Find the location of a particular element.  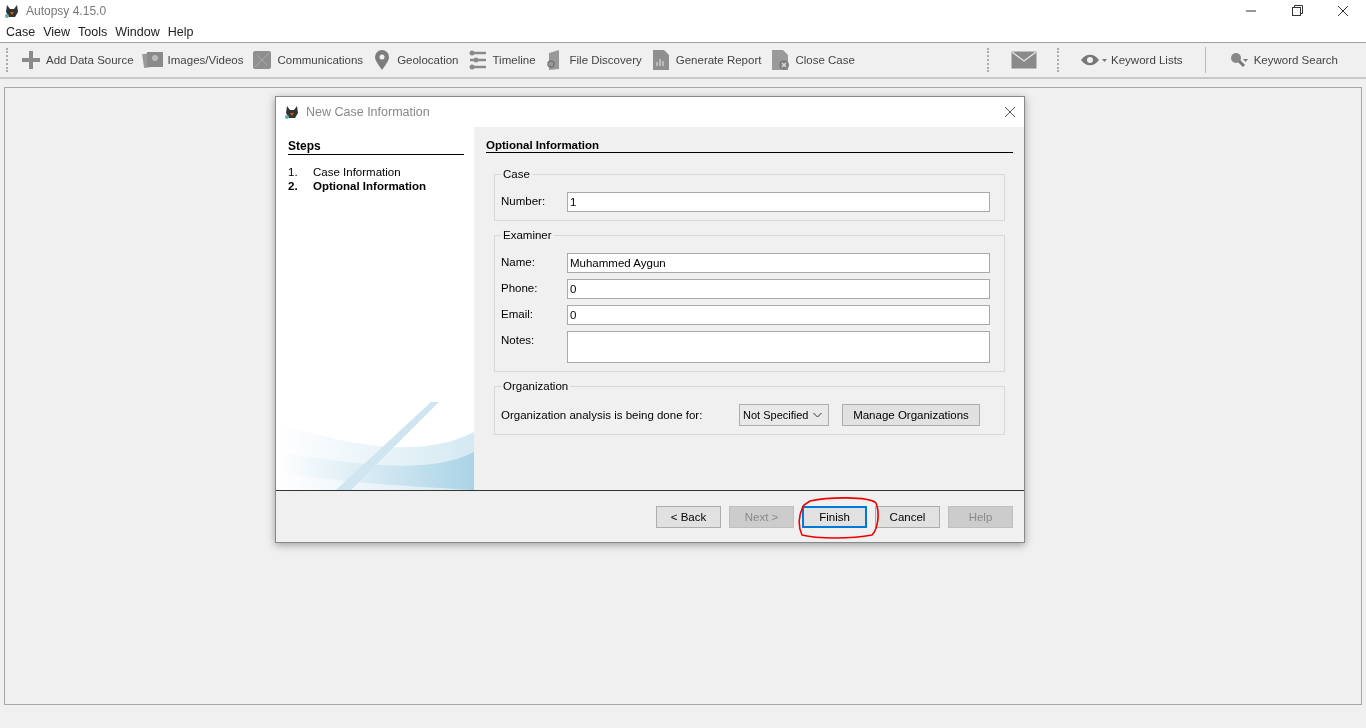

toolbar-label: Timeline is located at coordinates (514, 60).